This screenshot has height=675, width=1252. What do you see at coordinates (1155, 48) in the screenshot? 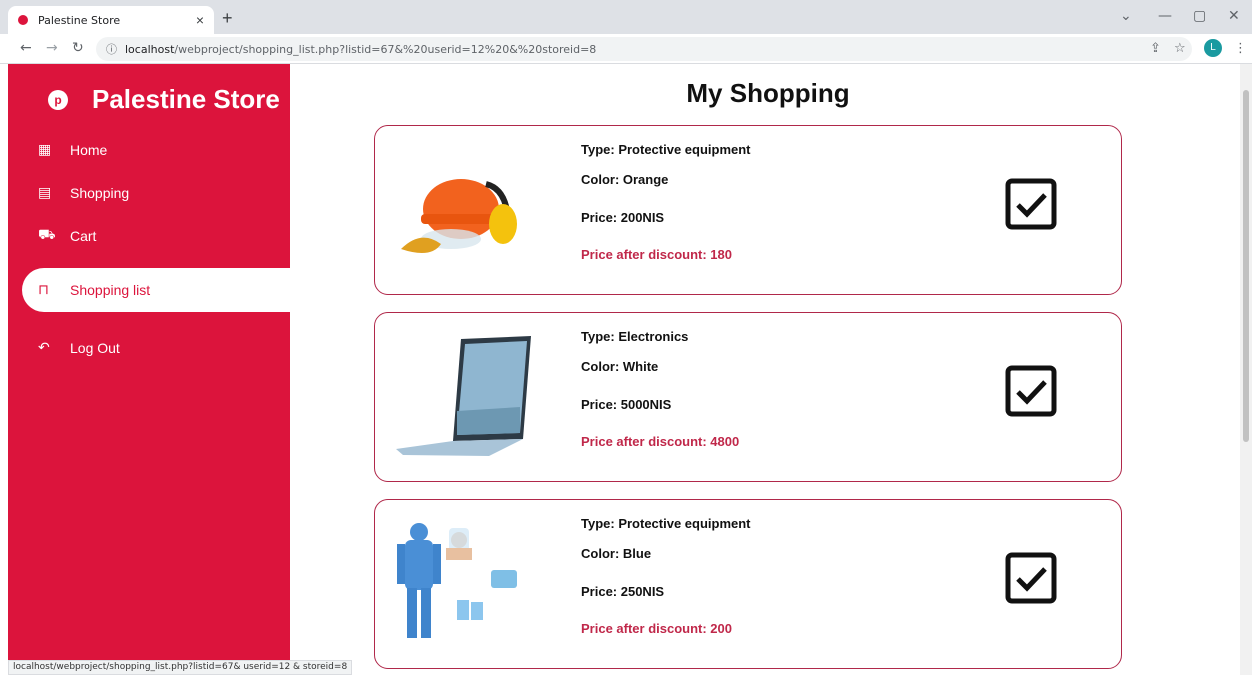
I see `share-icon: ⇪` at bounding box center [1155, 48].